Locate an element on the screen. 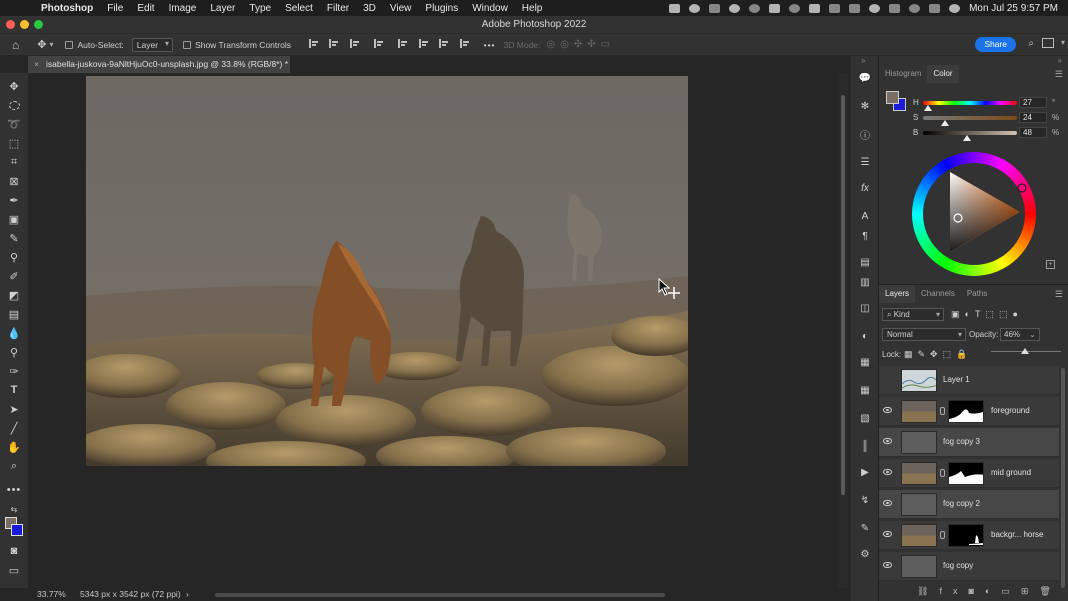 The image size is (1068, 601). history-brush-tool-icon: ✐ is located at coordinates (14, 276).